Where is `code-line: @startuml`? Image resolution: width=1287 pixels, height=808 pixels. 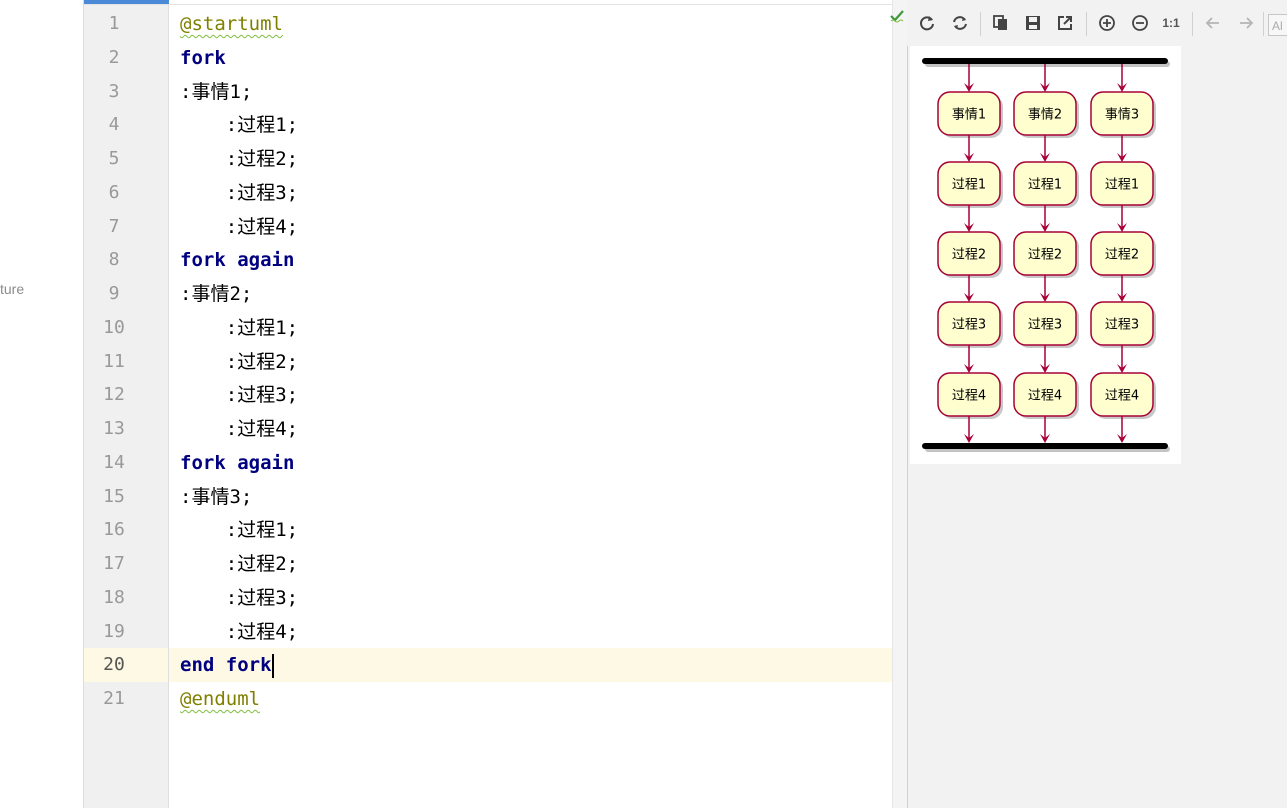 code-line: @startuml is located at coordinates (231, 24).